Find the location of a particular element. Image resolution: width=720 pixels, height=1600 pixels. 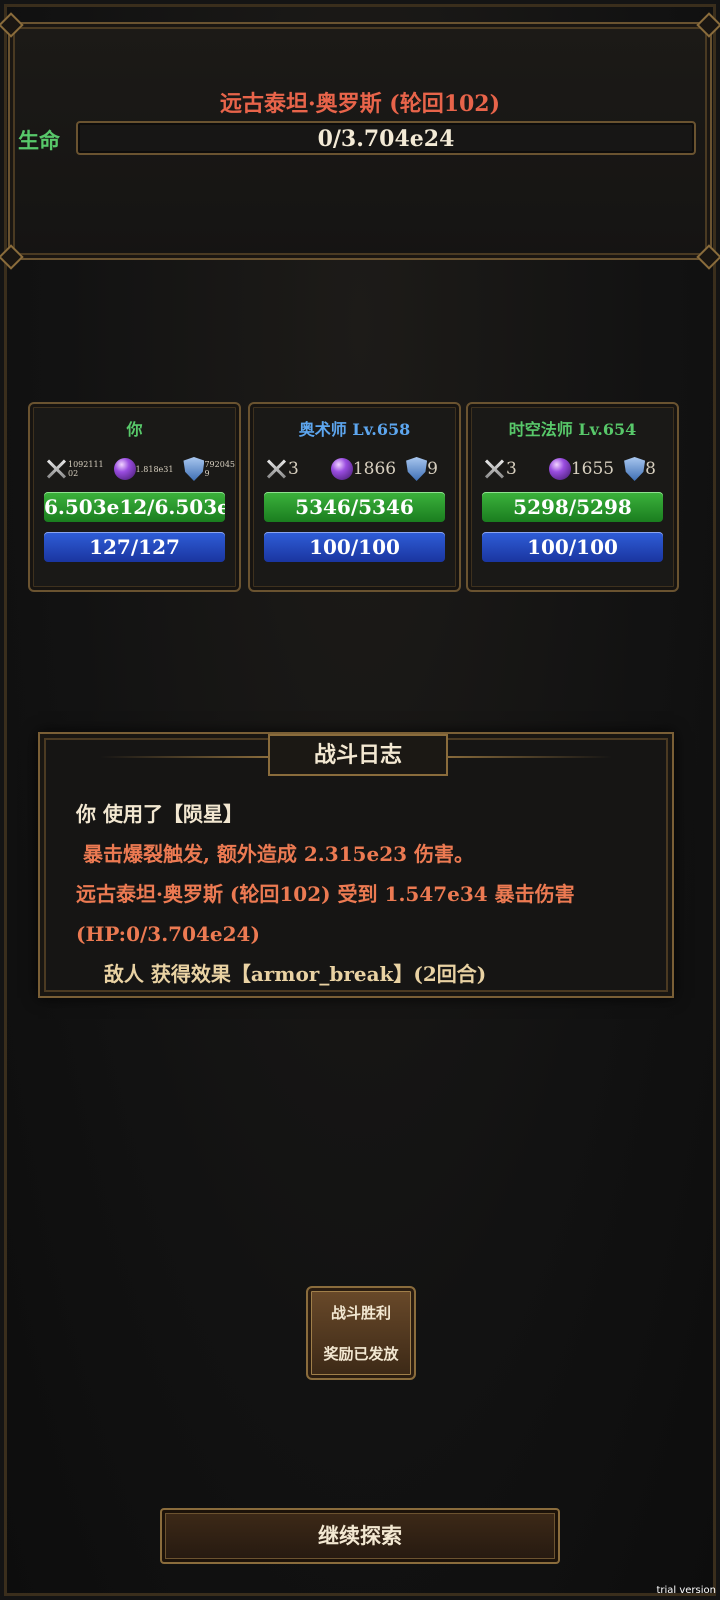

boss-name: 远古泰坦·奥罗斯 (轮回102) is located at coordinates (360, 104).